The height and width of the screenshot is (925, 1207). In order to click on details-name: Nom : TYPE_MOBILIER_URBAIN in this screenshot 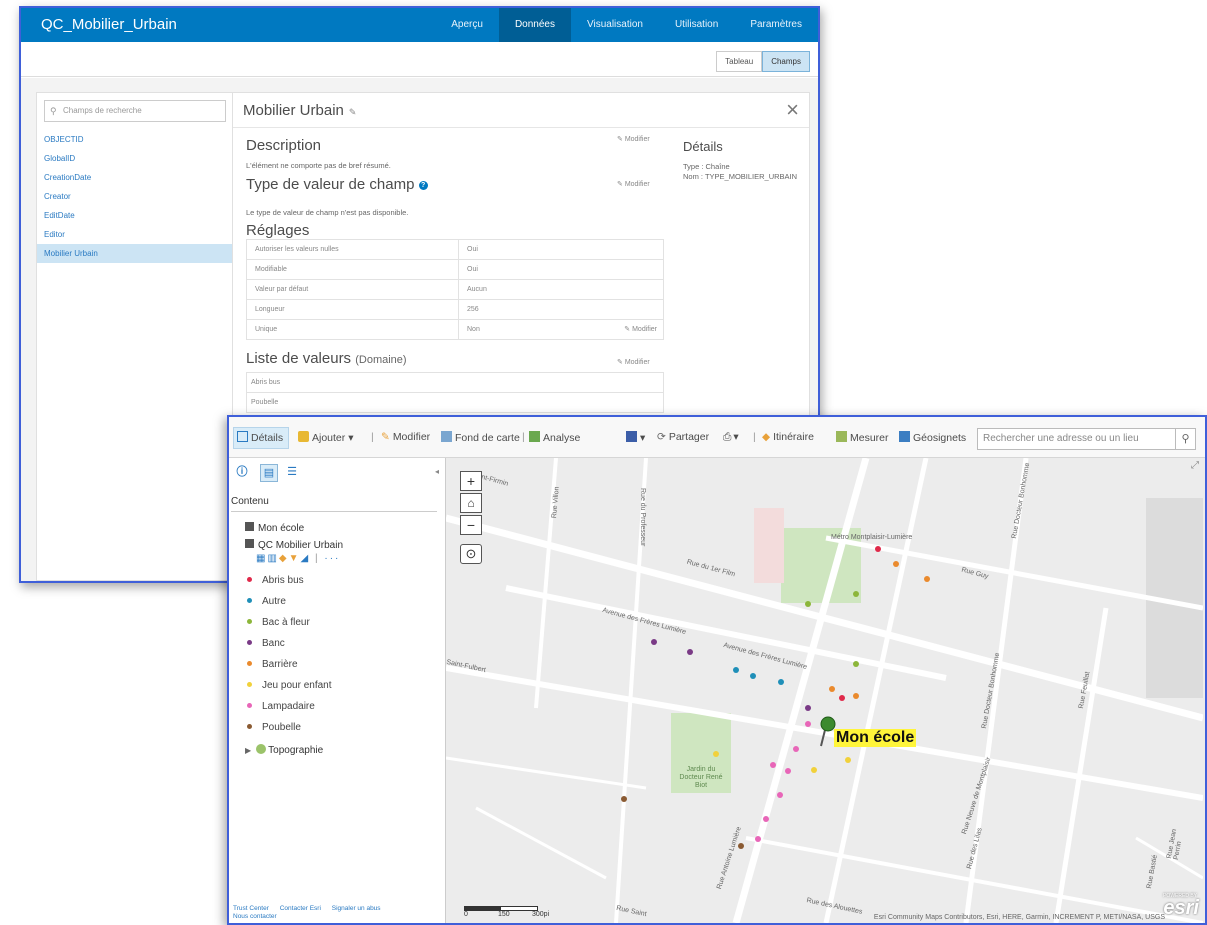, I will do `click(740, 176)`.